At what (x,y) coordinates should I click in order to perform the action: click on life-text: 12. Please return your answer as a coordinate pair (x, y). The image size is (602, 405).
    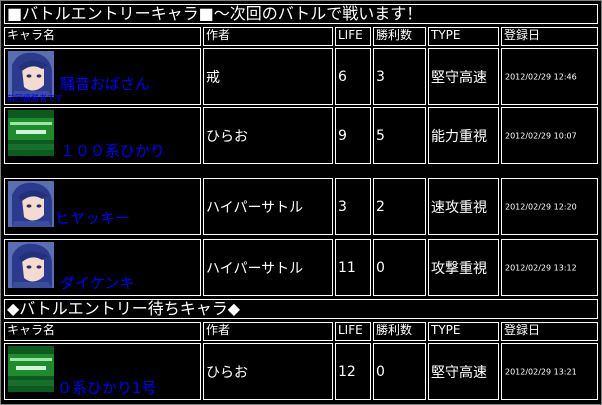
    Looking at the image, I should click on (347, 371).